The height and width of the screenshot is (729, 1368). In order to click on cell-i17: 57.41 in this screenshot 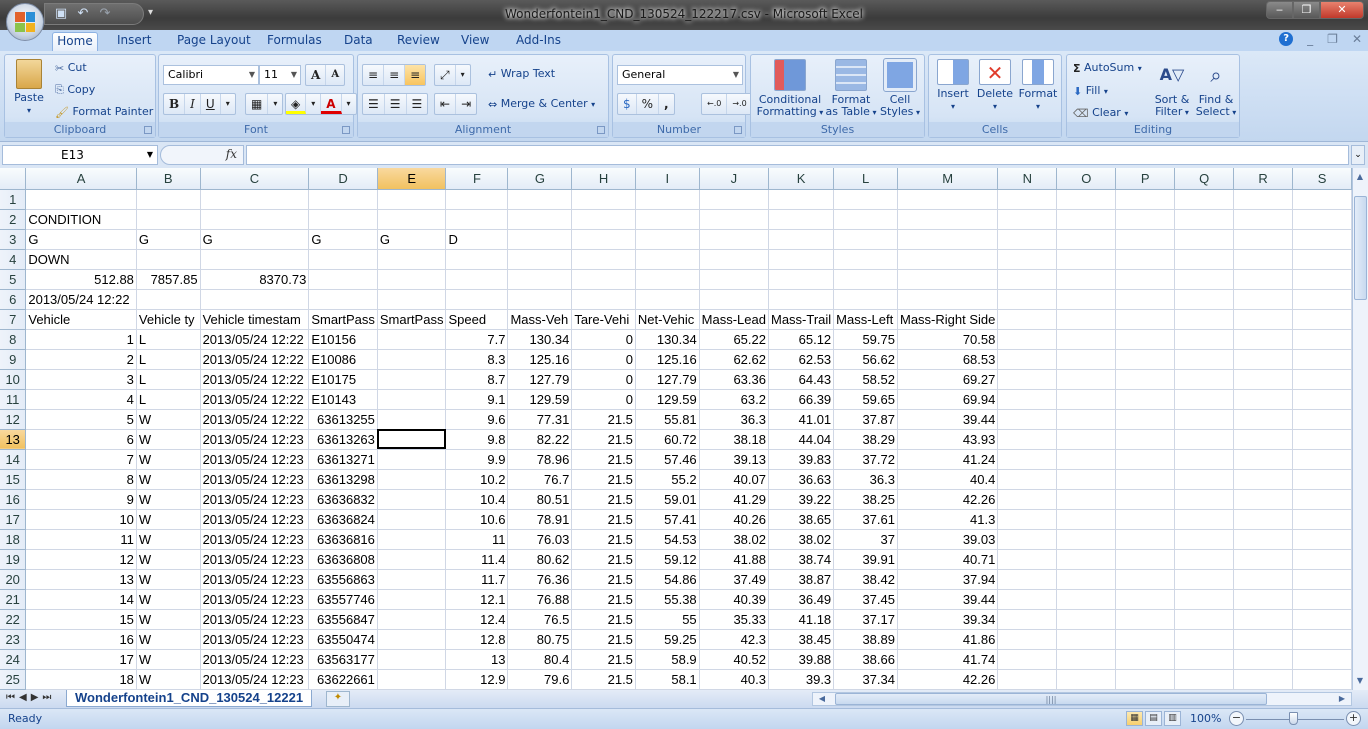, I will do `click(667, 519)`.